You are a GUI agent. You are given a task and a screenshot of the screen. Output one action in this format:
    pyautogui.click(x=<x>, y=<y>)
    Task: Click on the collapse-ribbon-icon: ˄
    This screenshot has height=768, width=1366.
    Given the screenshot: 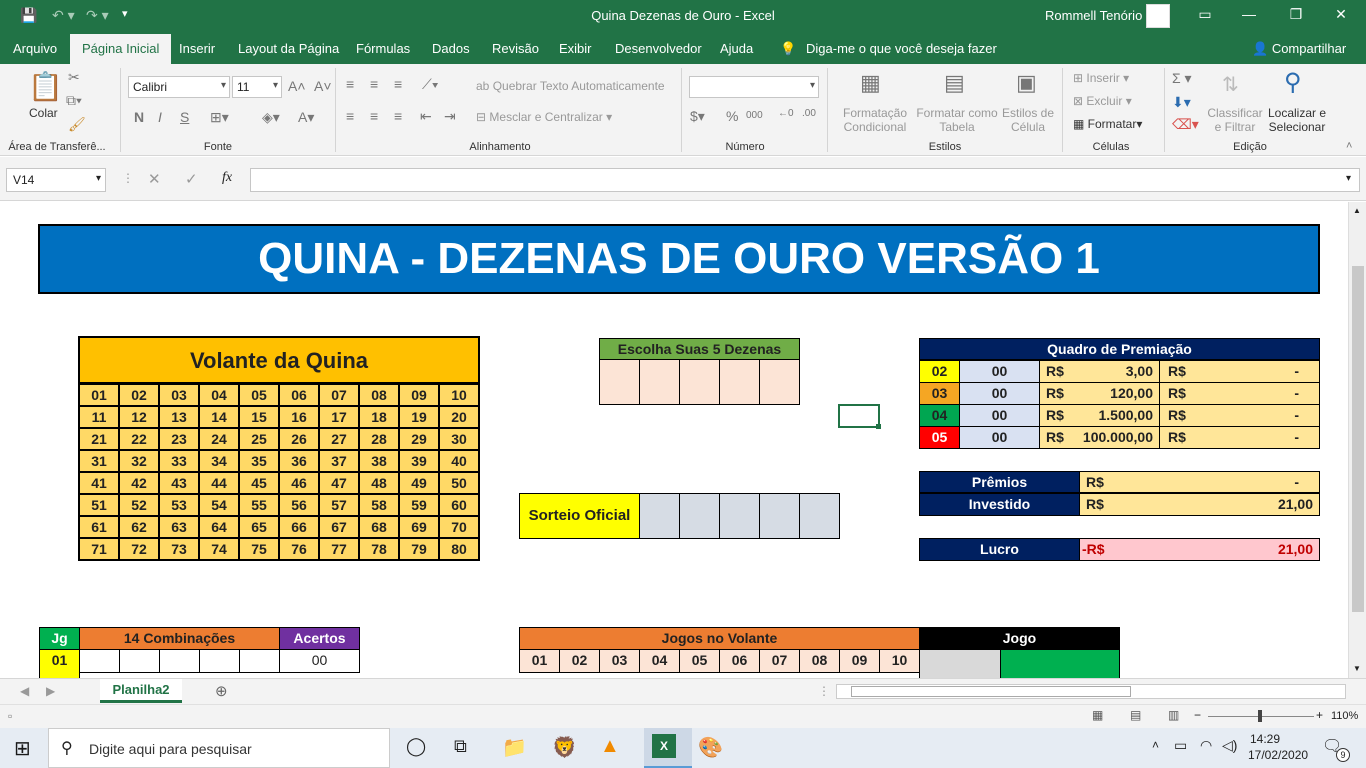 What is the action you would take?
    pyautogui.click(x=1349, y=146)
    